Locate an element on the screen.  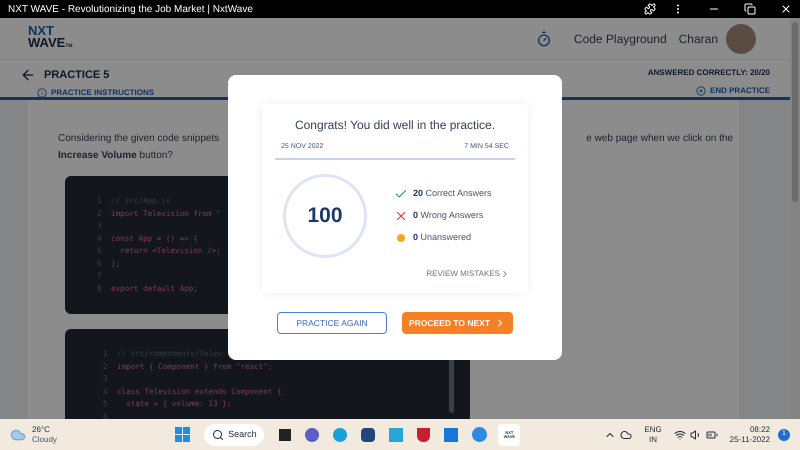
congrats-title: Congrats! You did well in the practice. is located at coordinates (395, 125).